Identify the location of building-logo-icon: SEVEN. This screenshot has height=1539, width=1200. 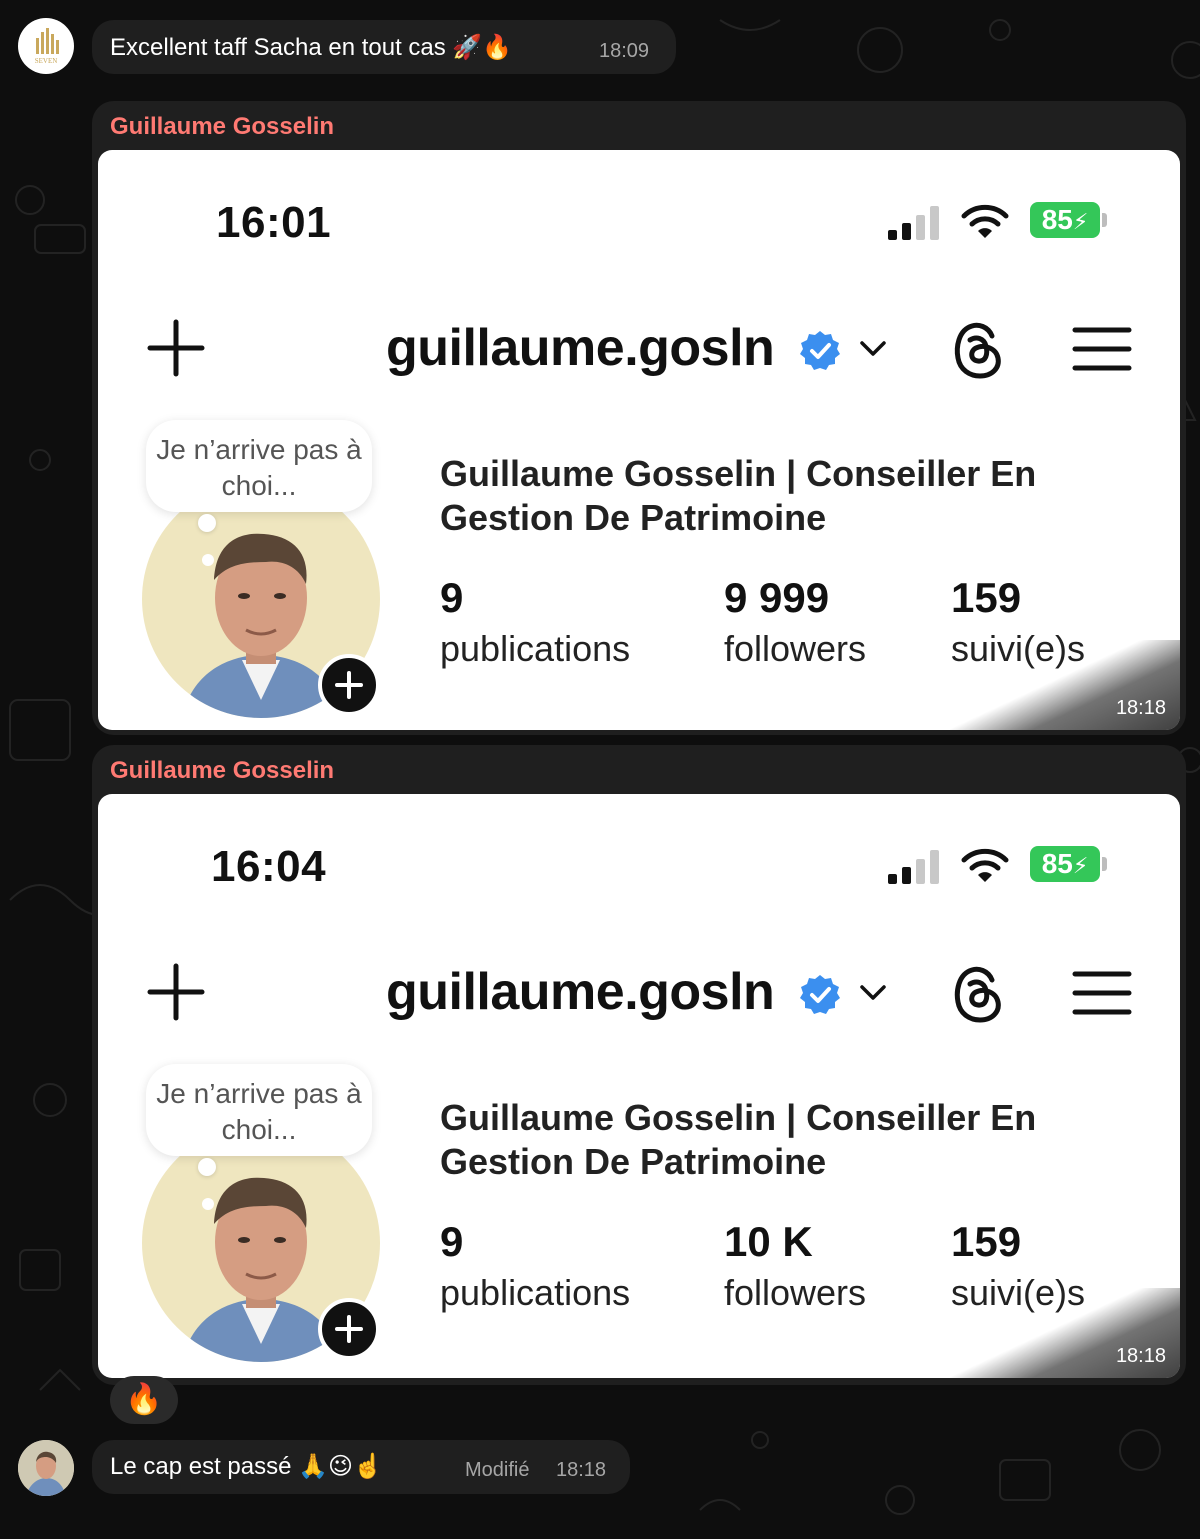
(47, 46).